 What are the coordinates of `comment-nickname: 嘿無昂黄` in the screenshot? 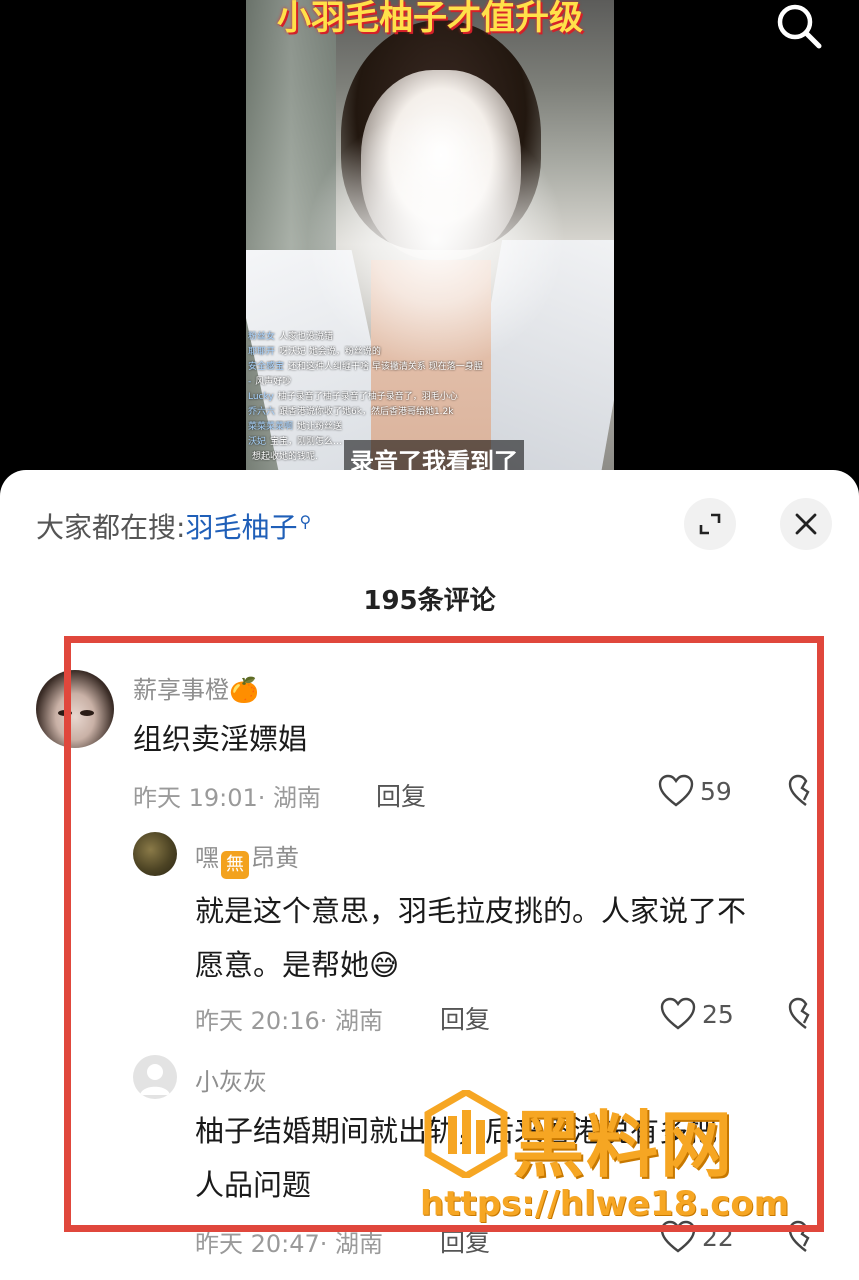 It's located at (247, 858).